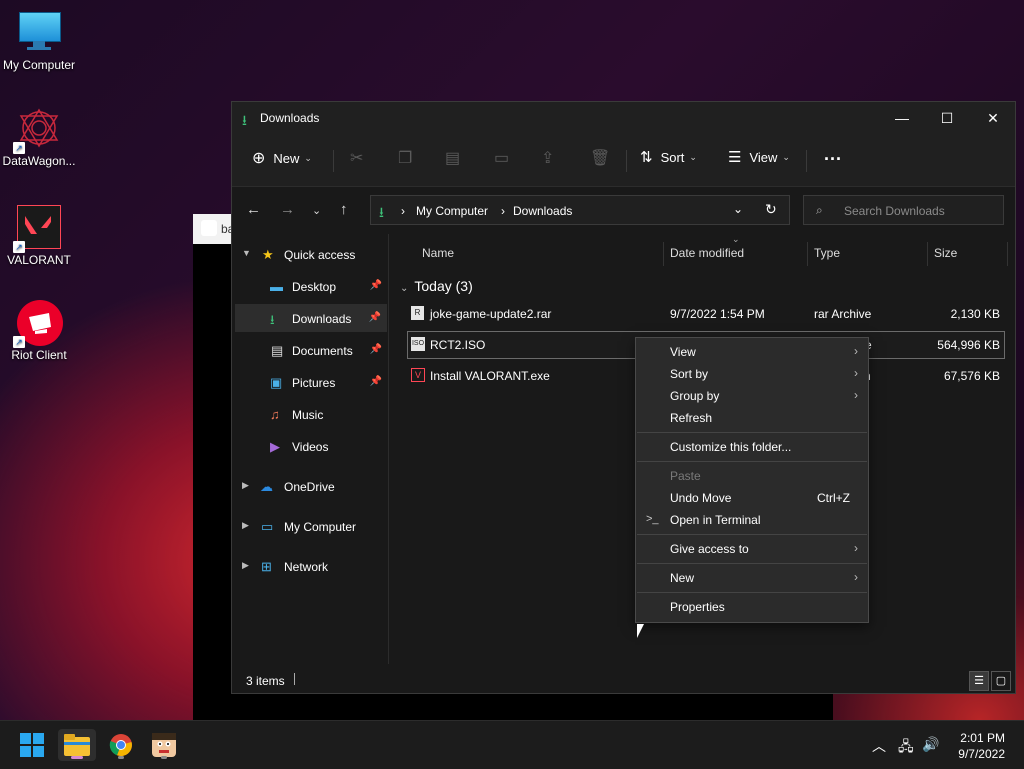 This screenshot has height=769, width=1024. Describe the element at coordinates (1001, 681) in the screenshot. I see `large-icons-view-icon: ▢` at that location.